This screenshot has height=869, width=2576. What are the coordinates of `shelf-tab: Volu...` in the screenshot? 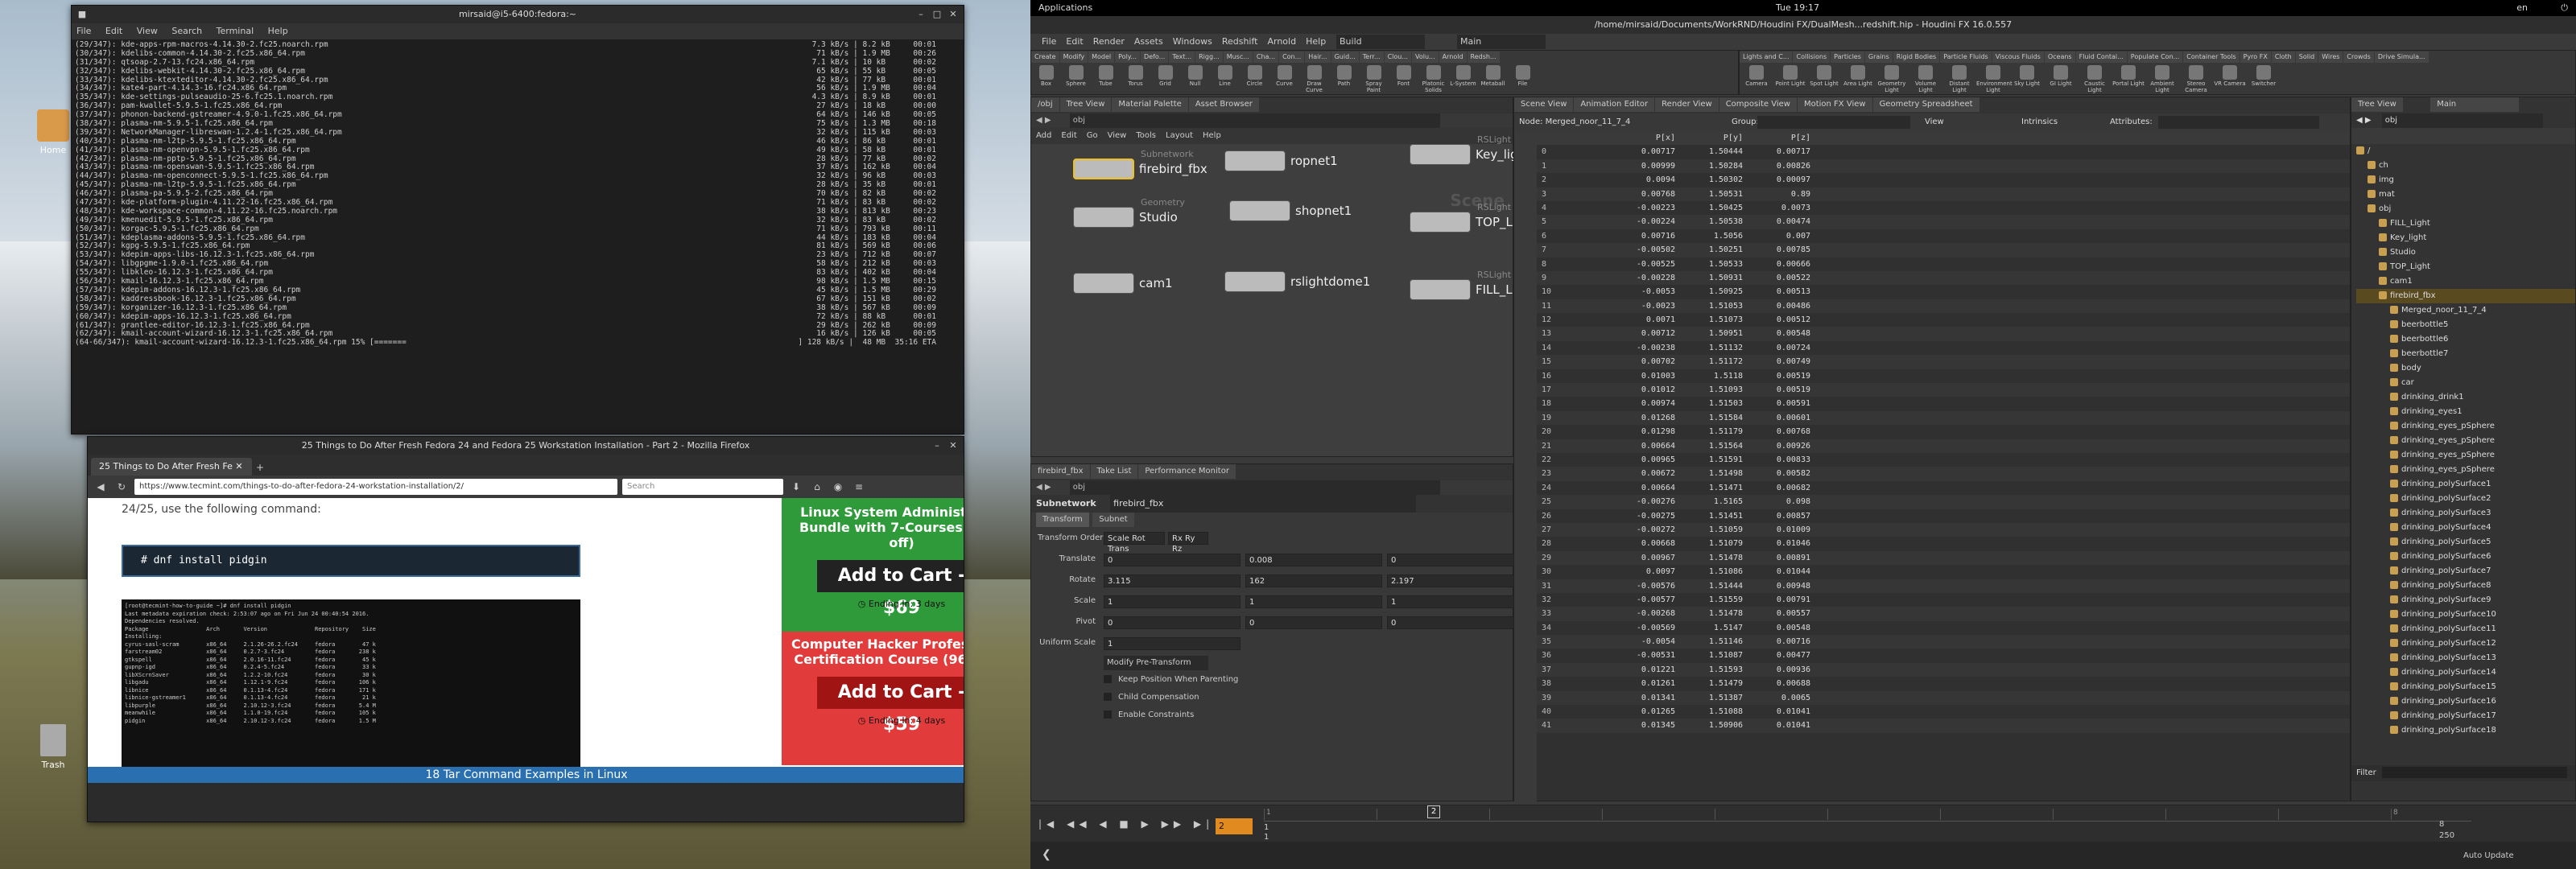 It's located at (1425, 57).